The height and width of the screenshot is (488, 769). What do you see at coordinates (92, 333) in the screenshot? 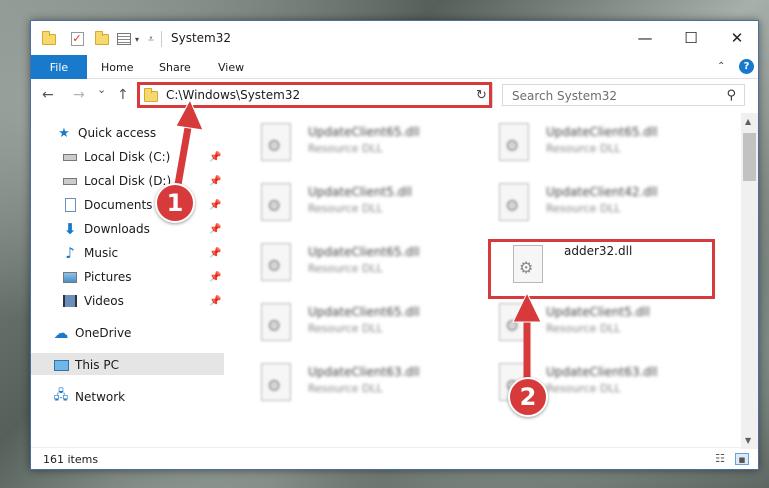
I see `nav-onedrive: ☁ OneDrive` at bounding box center [92, 333].